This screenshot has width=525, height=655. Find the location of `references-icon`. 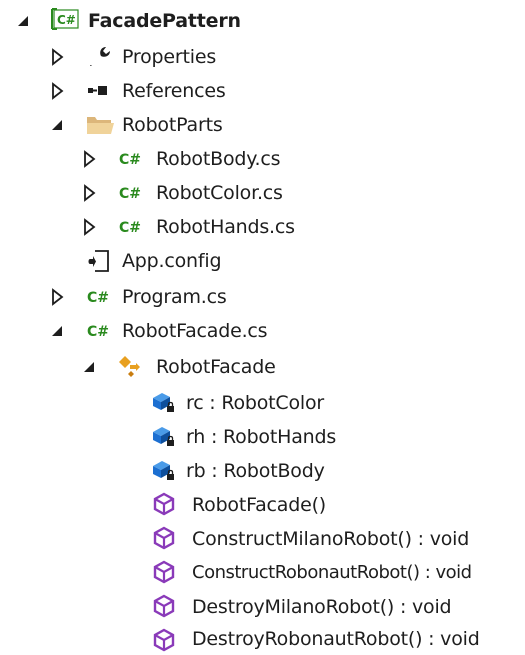

references-icon is located at coordinates (97, 90).